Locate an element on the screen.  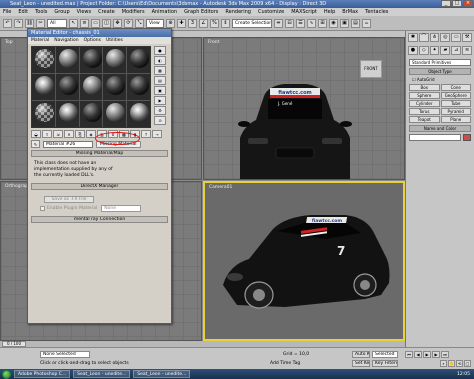
render-setup-icon: ▣ is located at coordinates (344, 23).